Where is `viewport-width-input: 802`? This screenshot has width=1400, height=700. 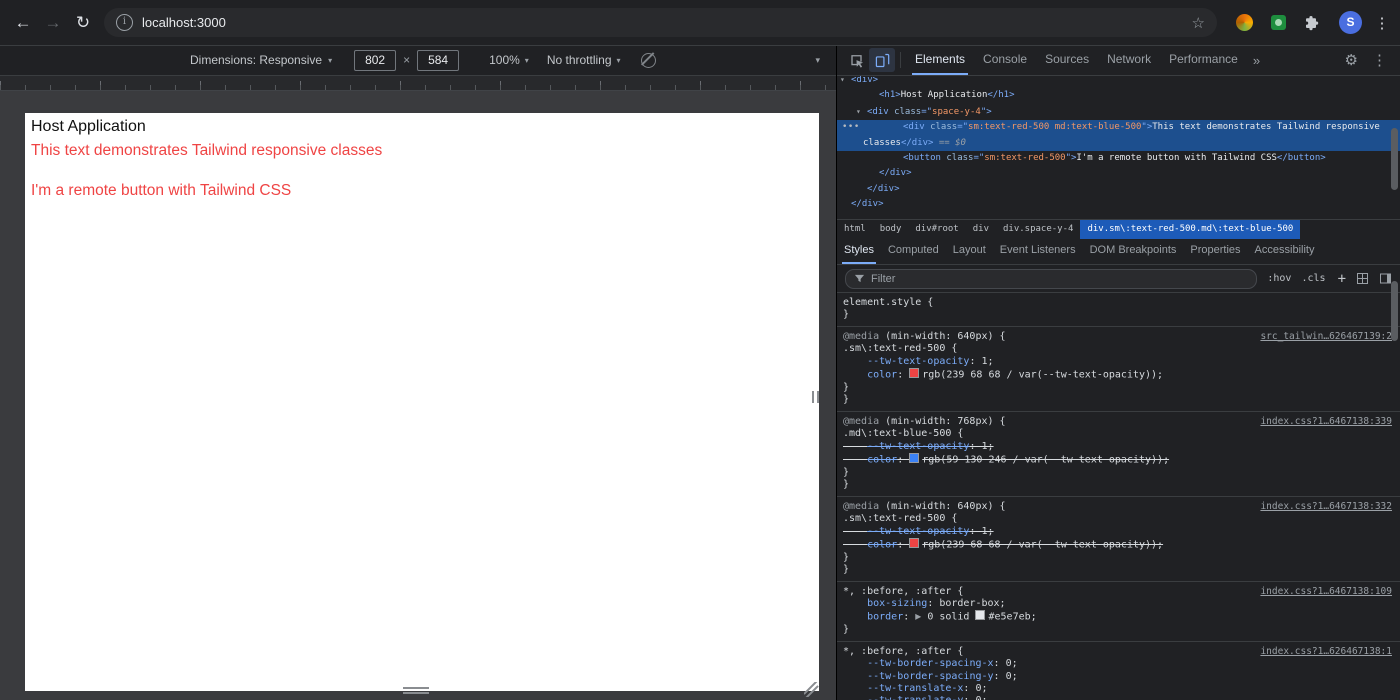
viewport-width-input: 802 is located at coordinates (375, 60).